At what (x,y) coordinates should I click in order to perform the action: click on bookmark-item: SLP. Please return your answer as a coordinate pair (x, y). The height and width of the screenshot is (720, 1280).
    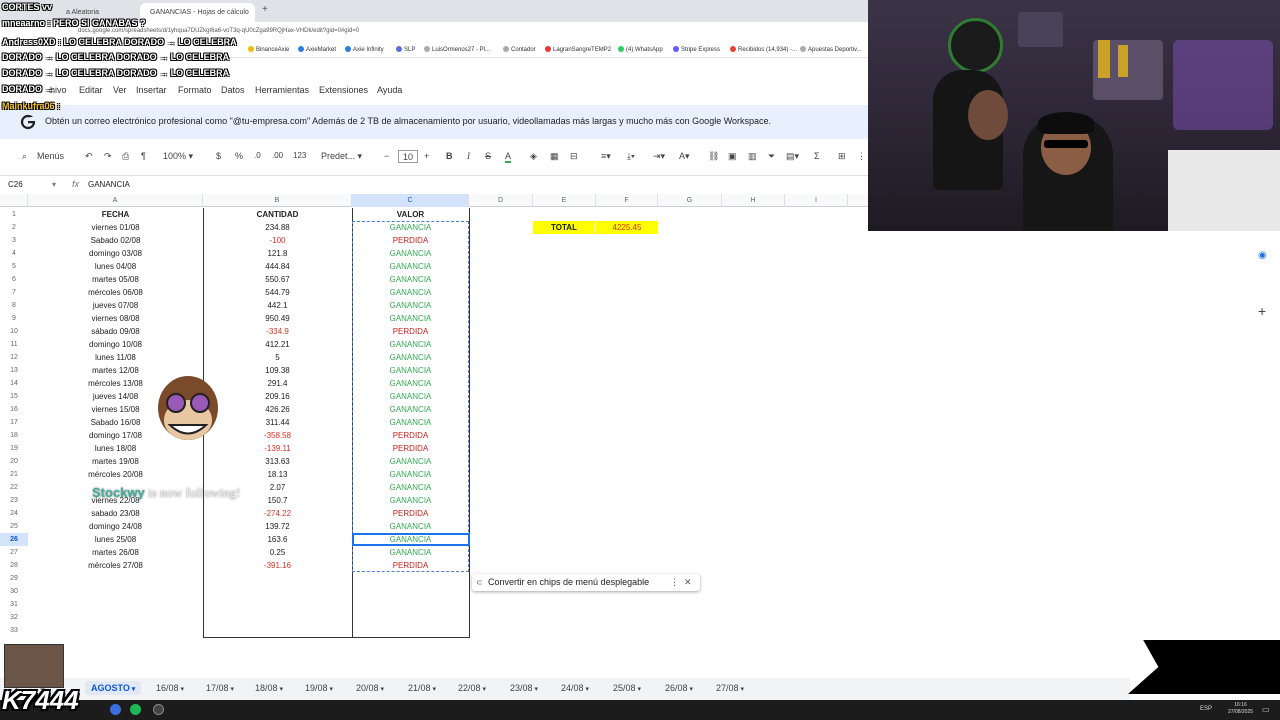
    Looking at the image, I should click on (405, 49).